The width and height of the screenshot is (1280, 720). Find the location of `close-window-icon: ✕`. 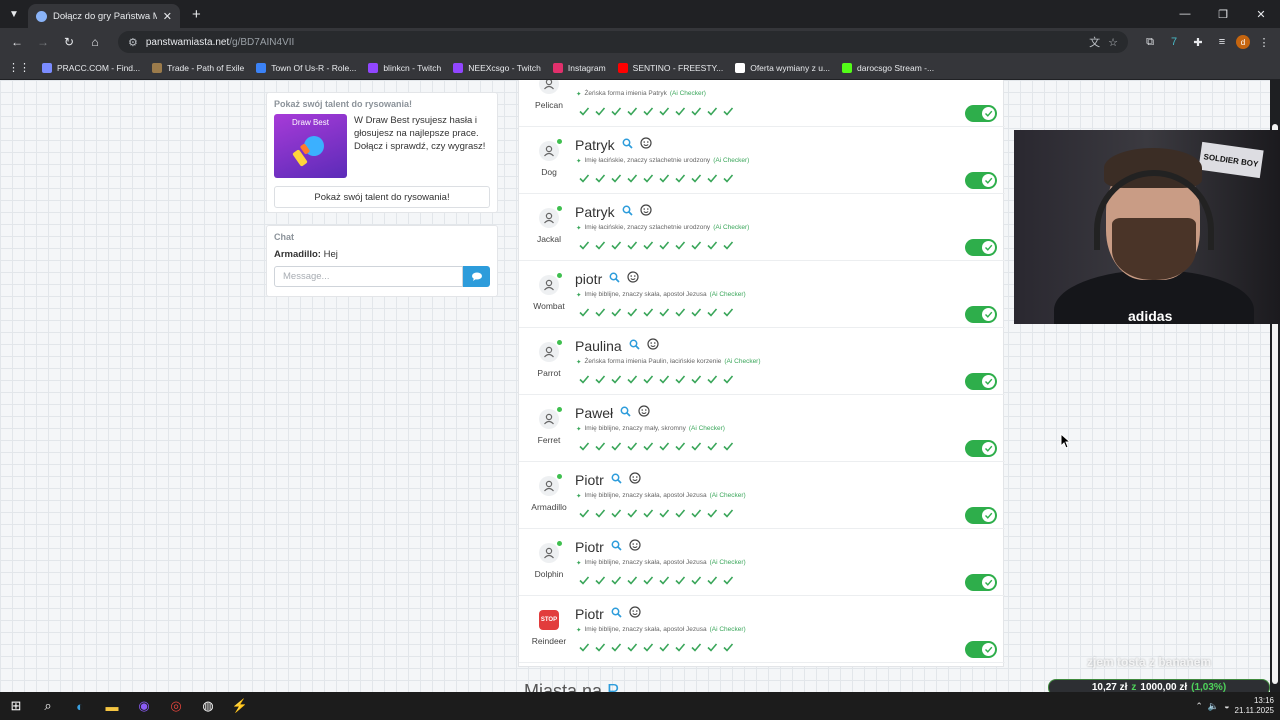

close-window-icon: ✕ is located at coordinates (1261, 14).